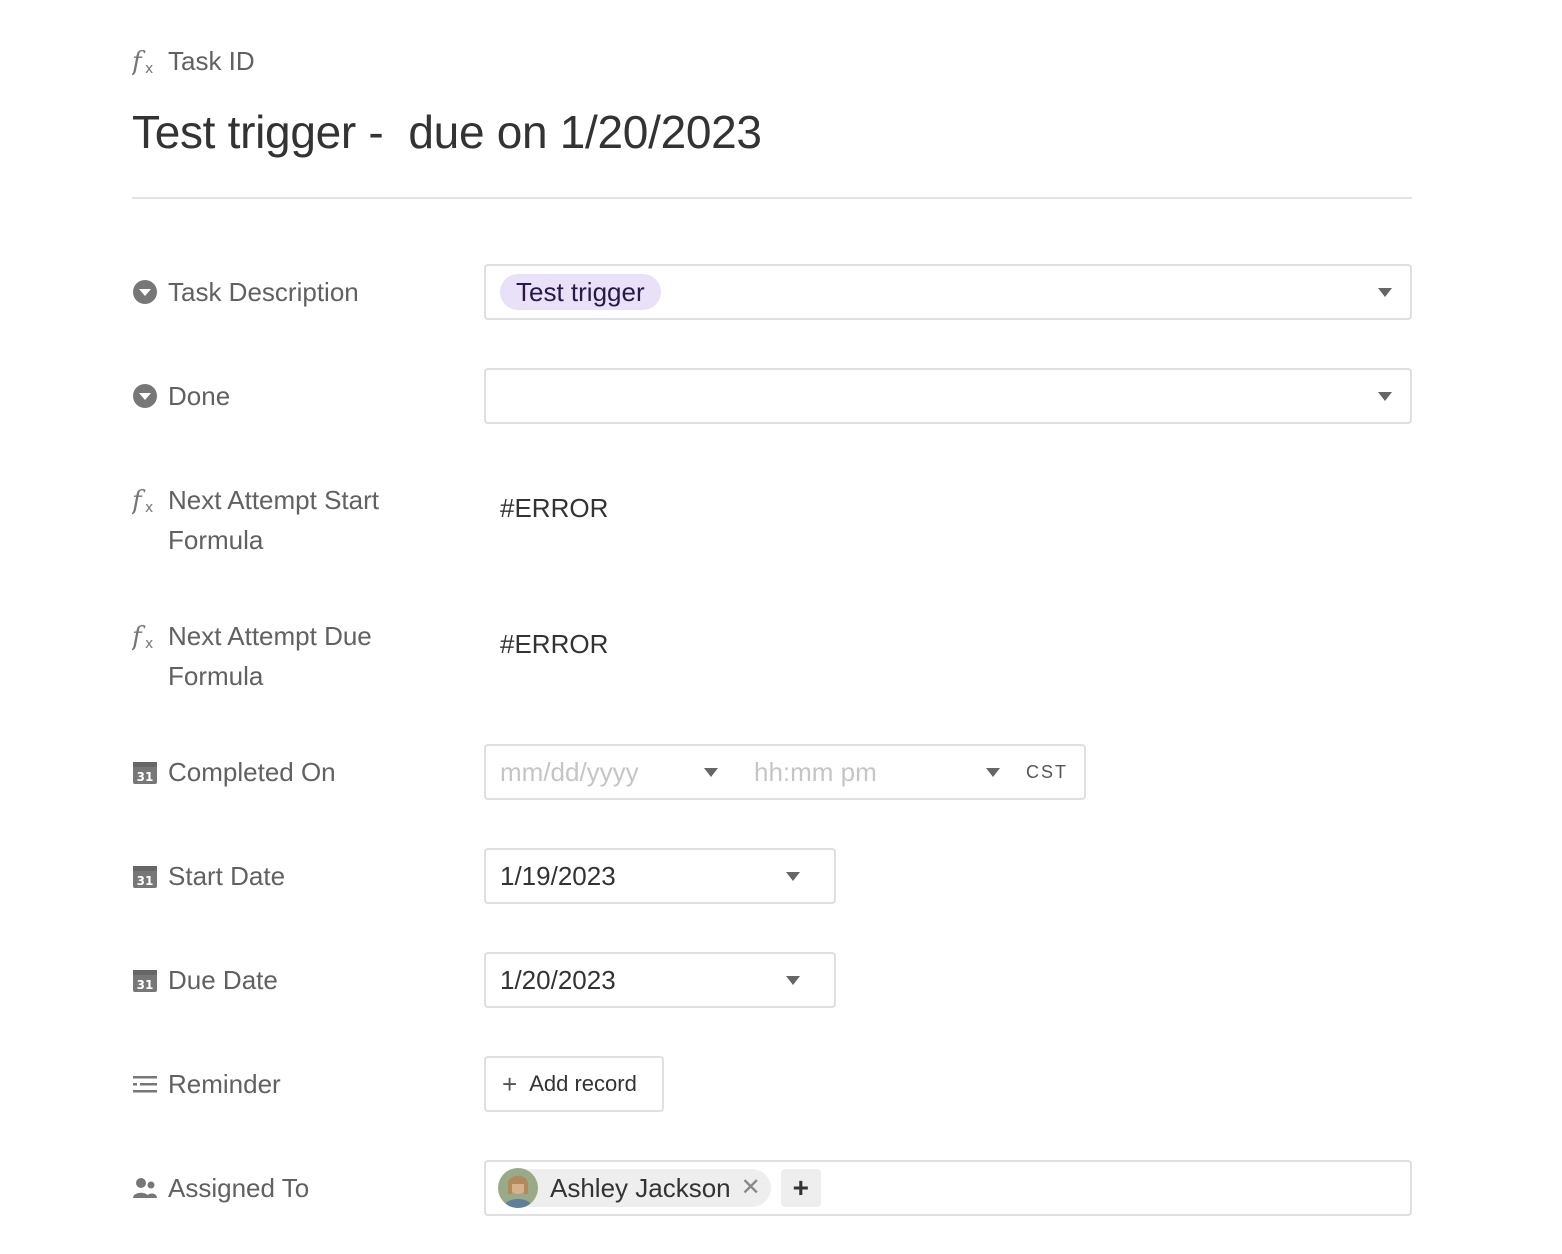  I want to click on primary-field-label: f x Task ID, so click(772, 61).